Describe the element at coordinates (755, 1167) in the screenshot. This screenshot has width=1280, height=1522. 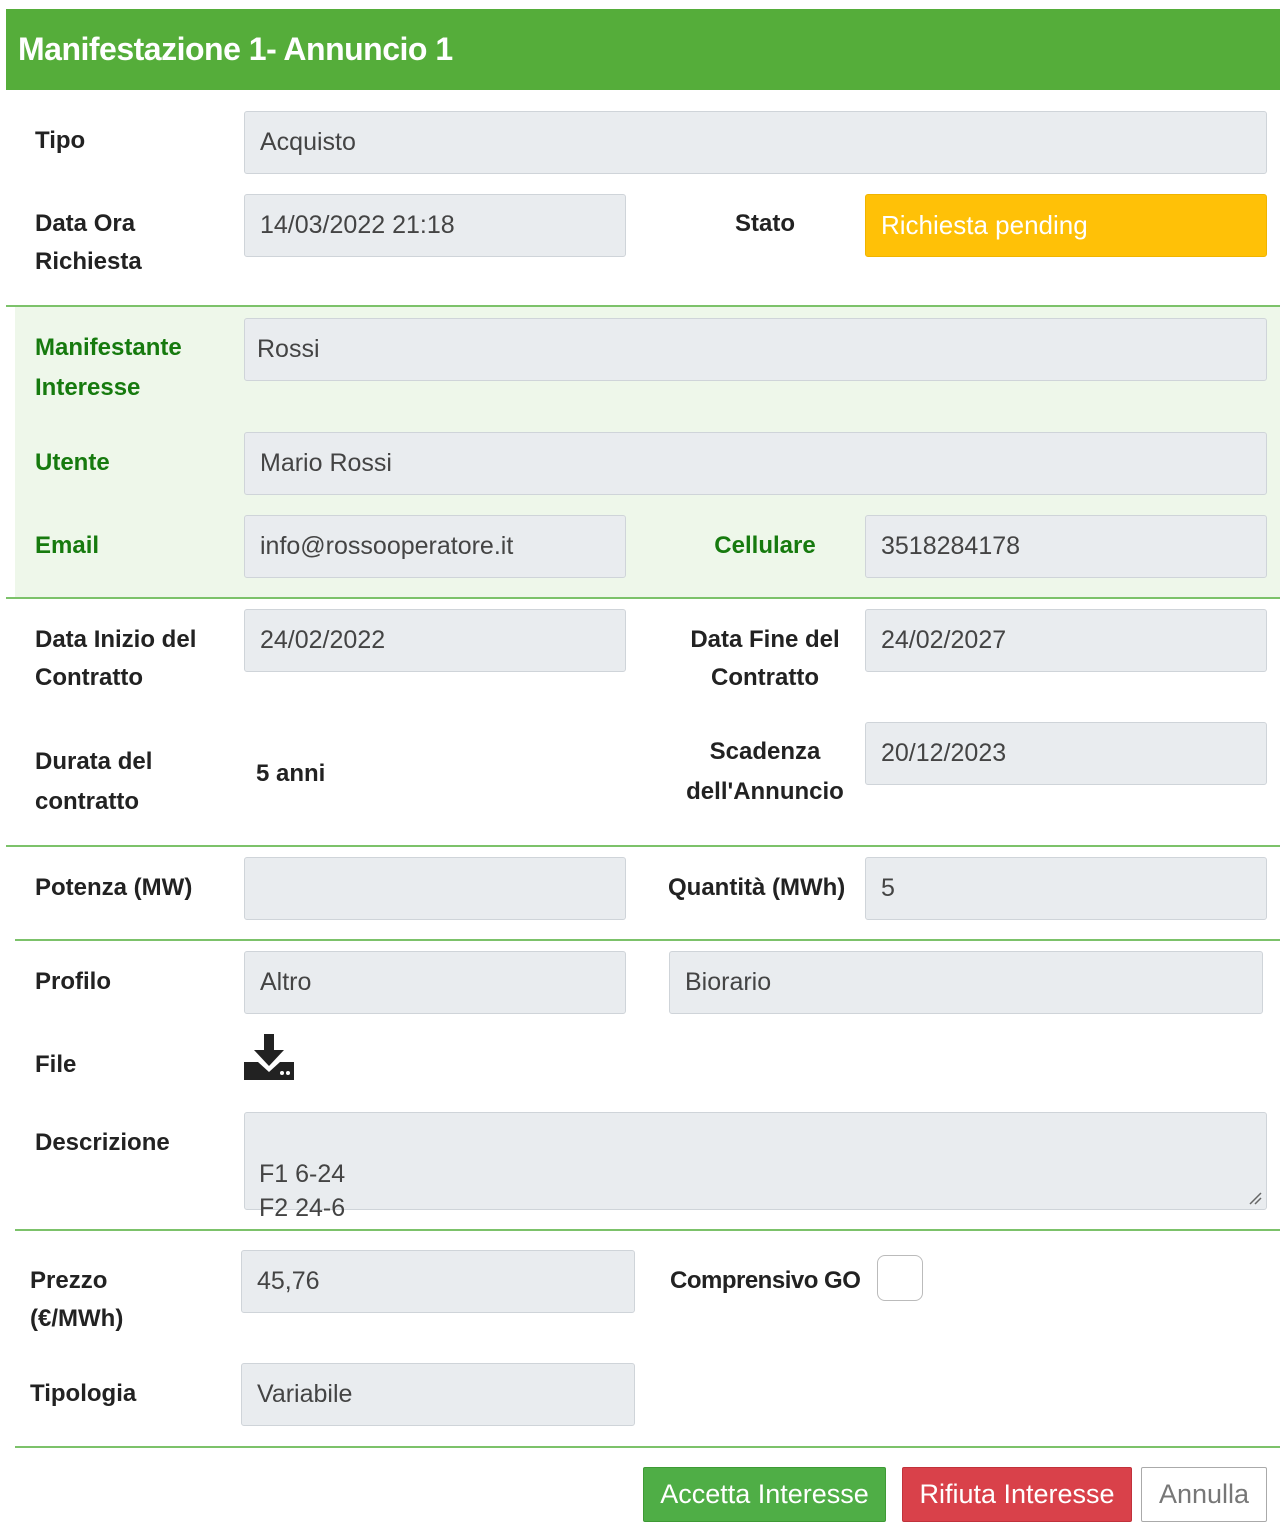
I see `descrizione-textarea: F1 6-24 F2 24-6` at that location.